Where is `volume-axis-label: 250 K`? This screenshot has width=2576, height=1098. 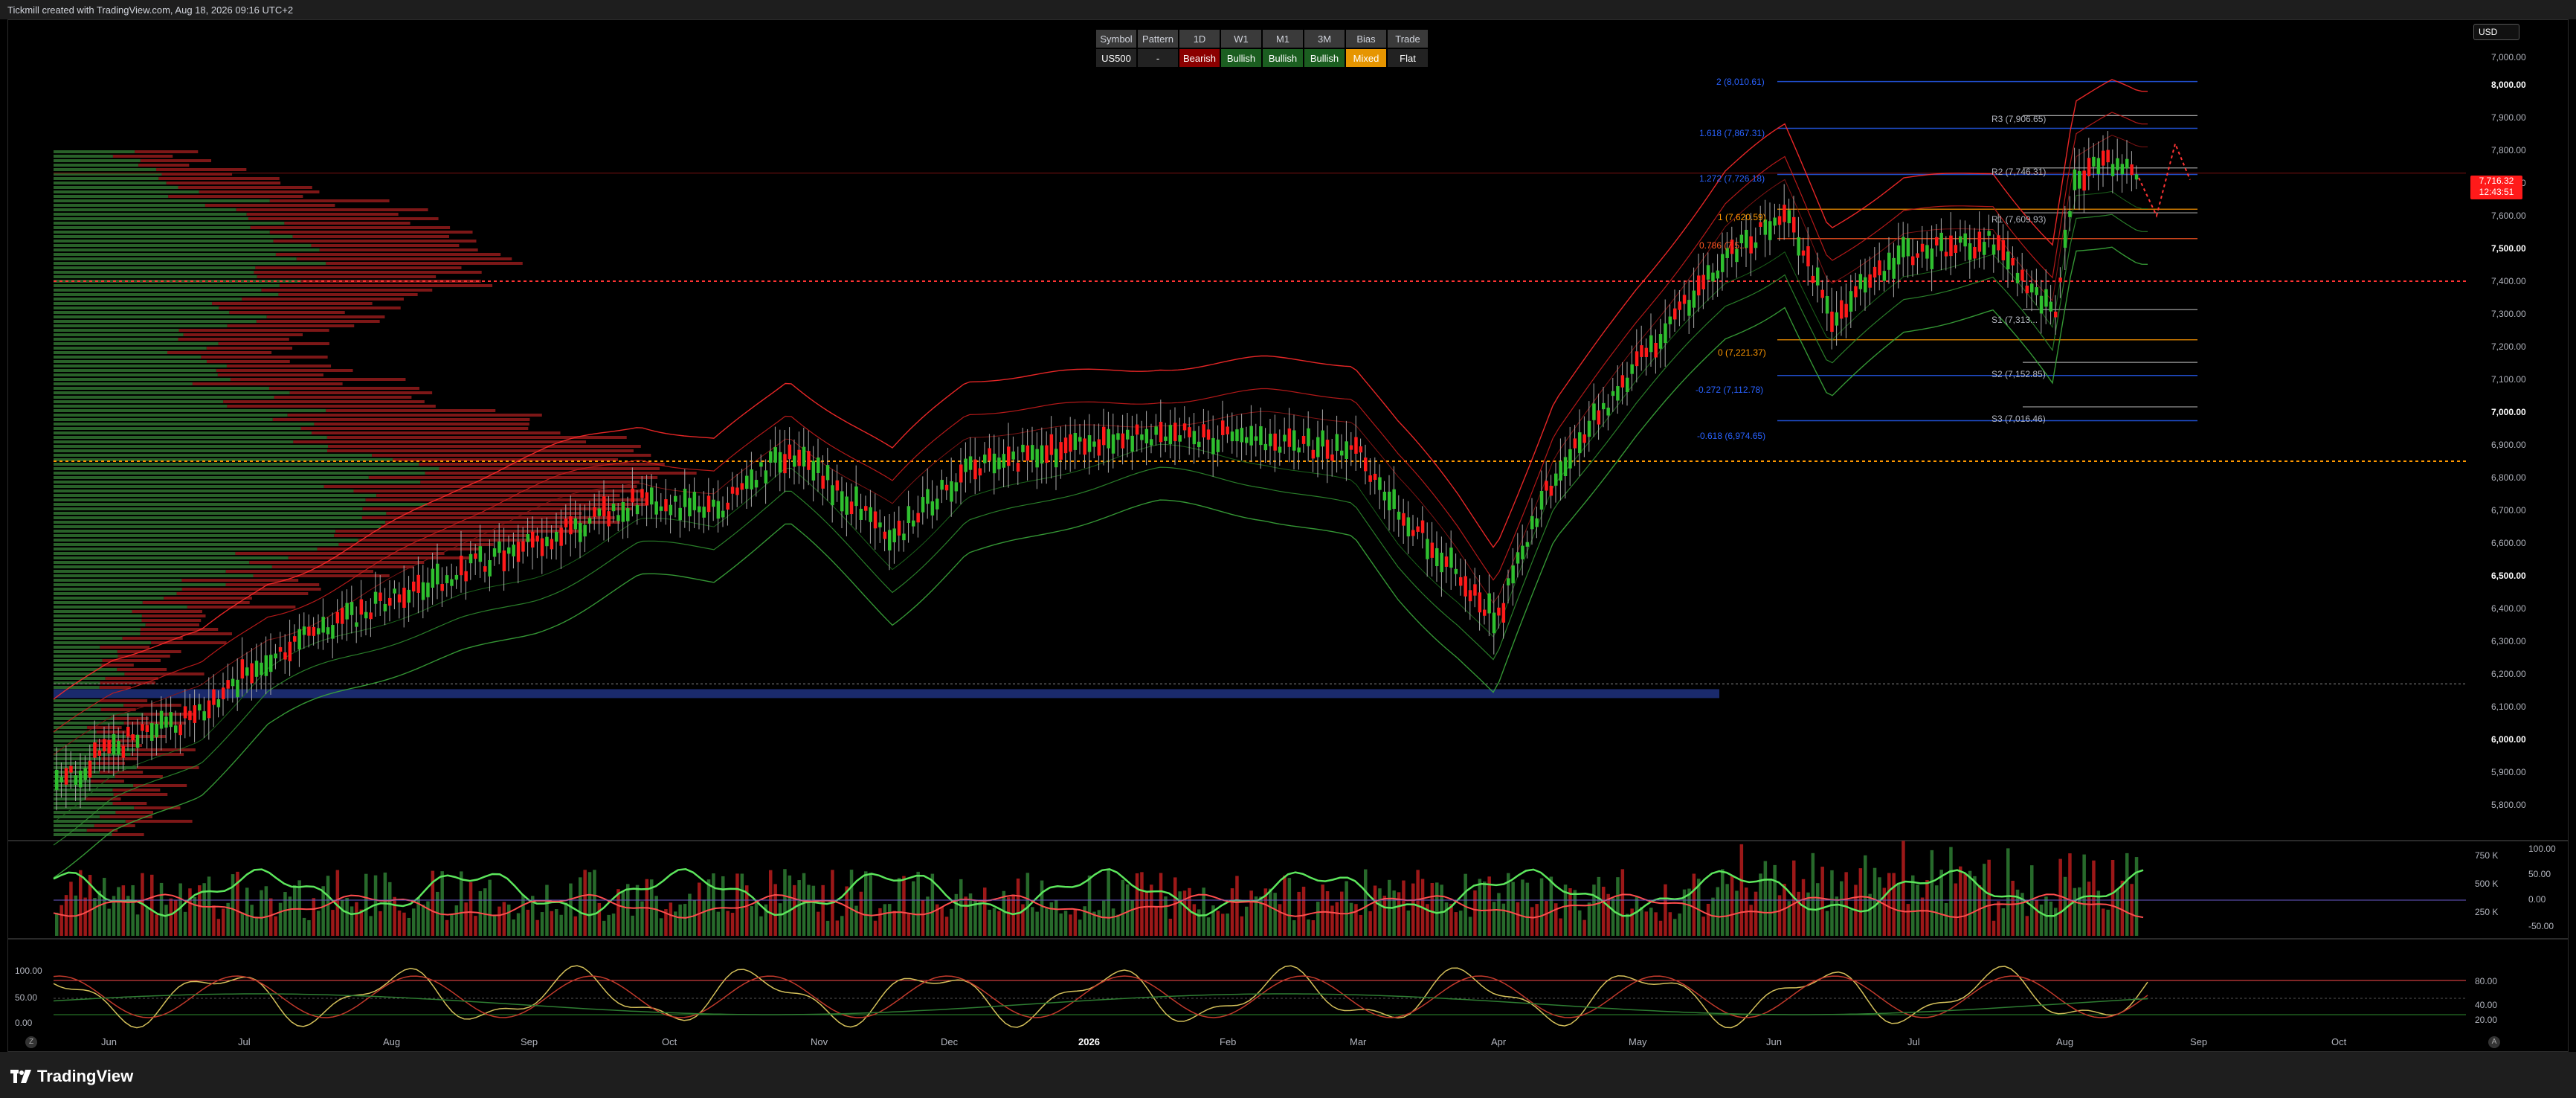 volume-axis-label: 250 K is located at coordinates (2487, 912).